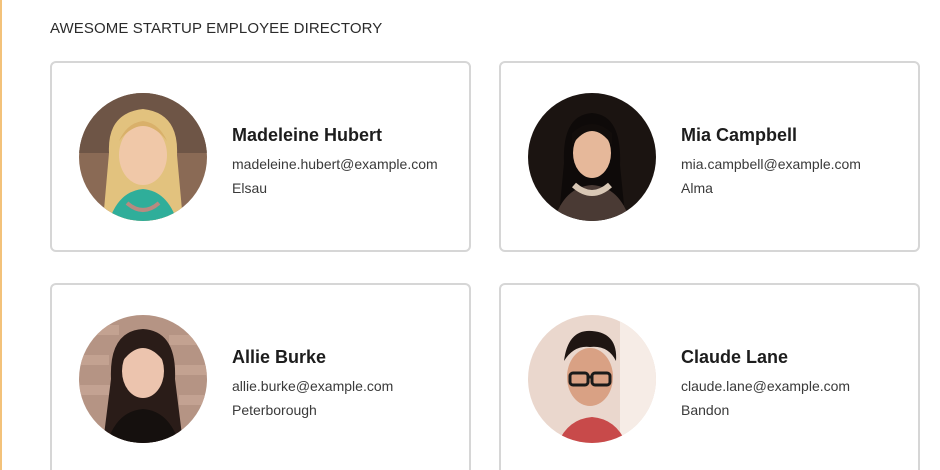  Describe the element at coordinates (274, 410) in the screenshot. I see `employee-city: Peterborough` at that location.